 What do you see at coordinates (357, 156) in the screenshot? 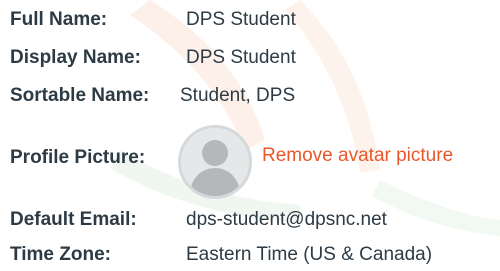
I see `remove-avatar-link: Remove avatar picture` at bounding box center [357, 156].